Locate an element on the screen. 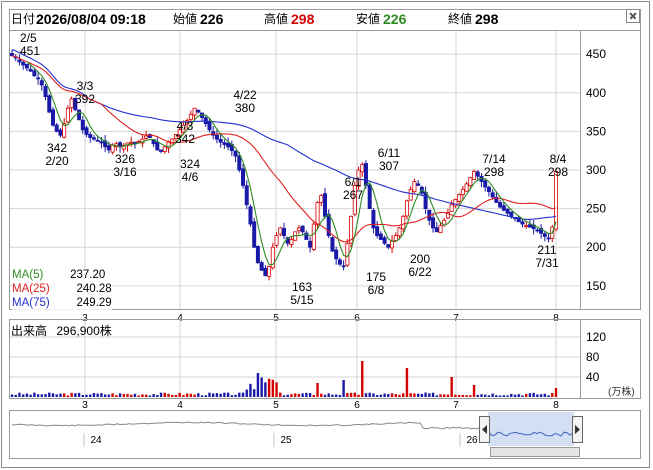 The width and height of the screenshot is (653, 470). volume-month-label: 3 is located at coordinates (85, 405).